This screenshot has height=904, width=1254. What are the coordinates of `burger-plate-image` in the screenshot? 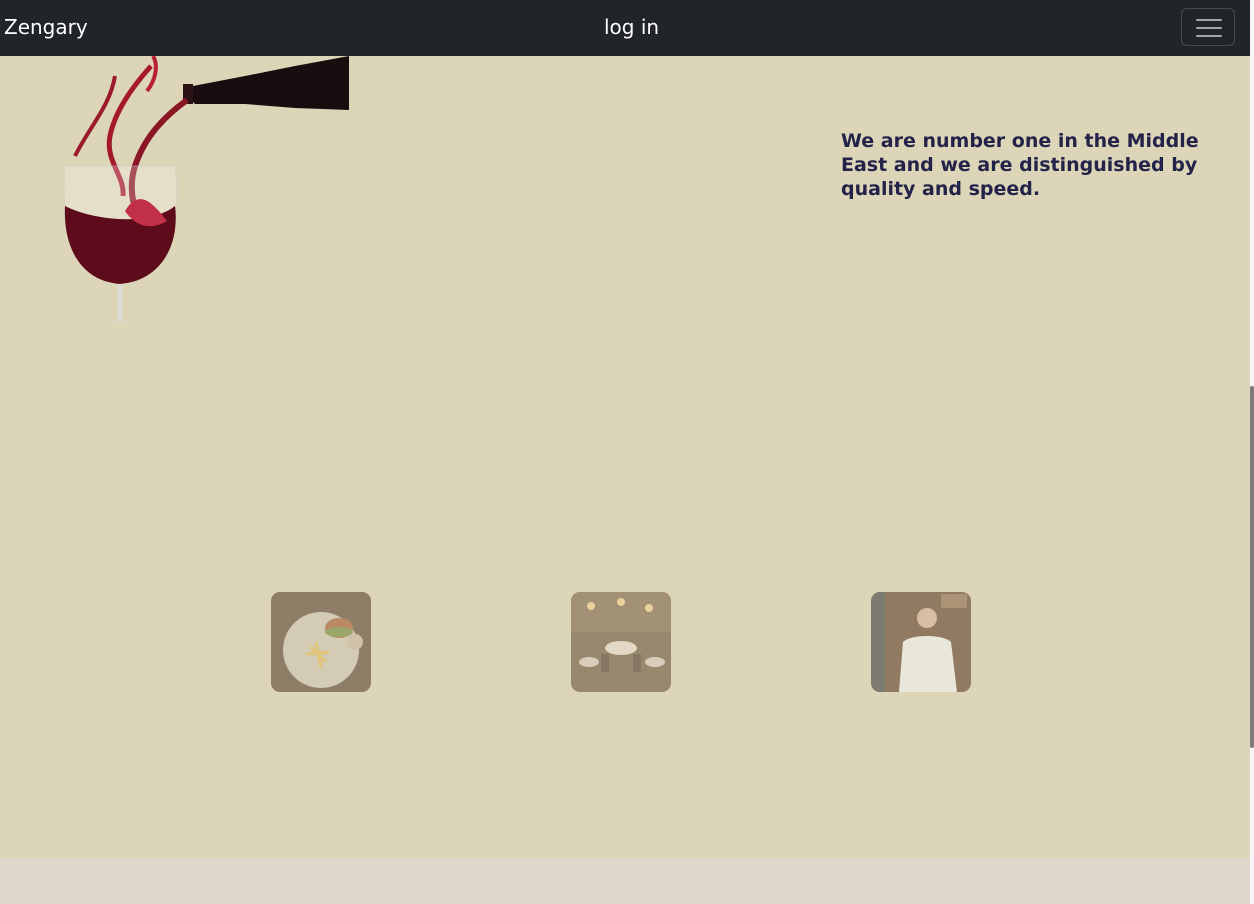 It's located at (321, 642).